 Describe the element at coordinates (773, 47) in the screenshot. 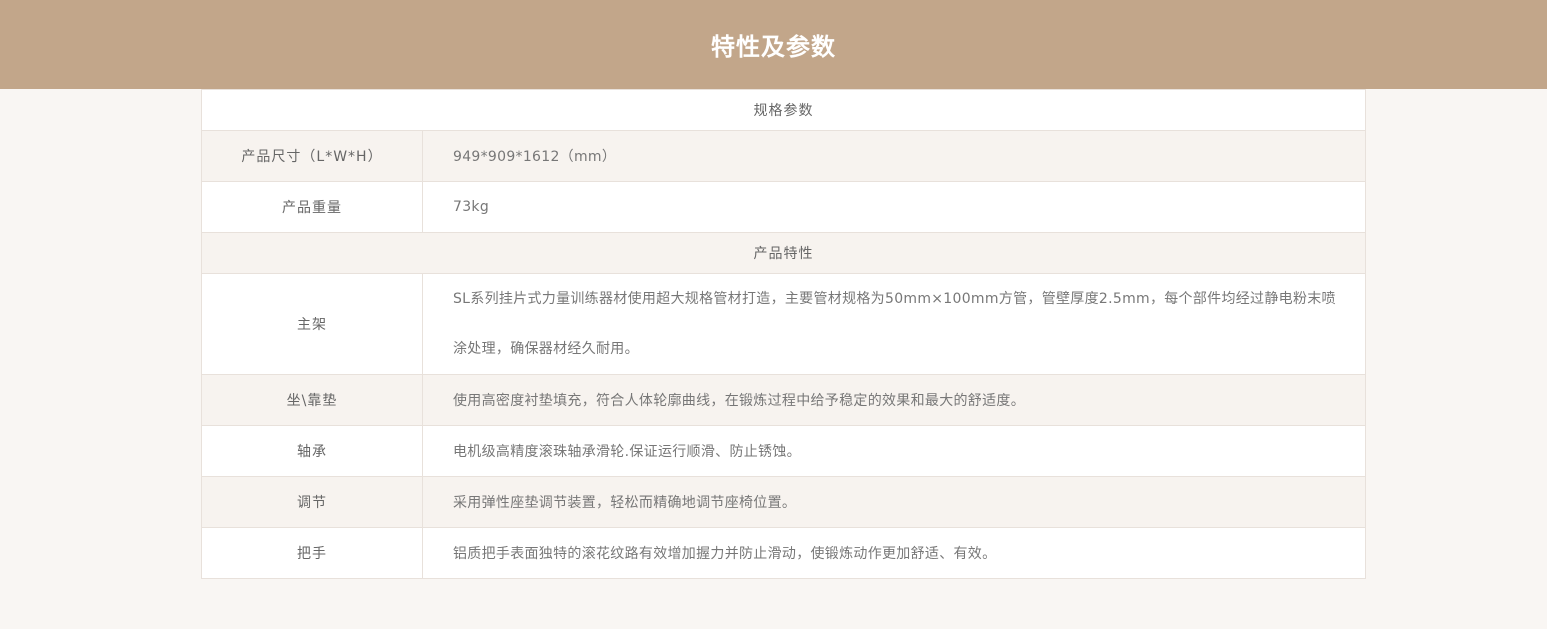

I see `page-title: 特性及参数` at that location.